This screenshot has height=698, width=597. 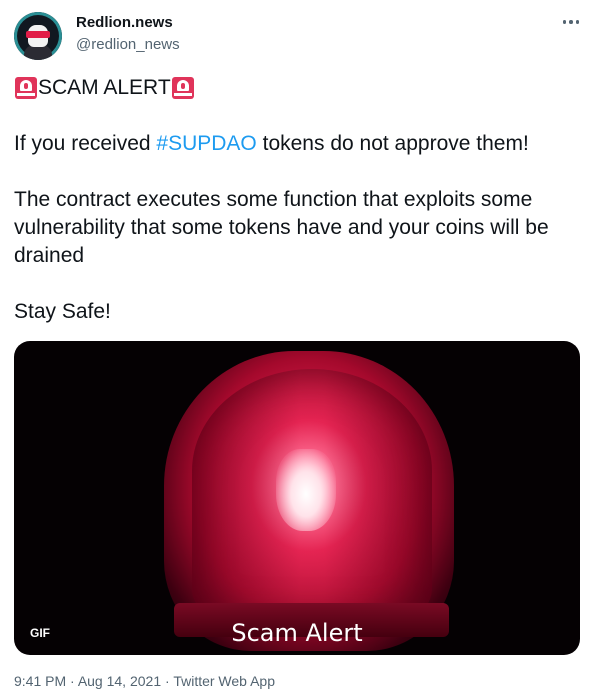 What do you see at coordinates (128, 44) in the screenshot?
I see `author-handle: @redlion_news` at bounding box center [128, 44].